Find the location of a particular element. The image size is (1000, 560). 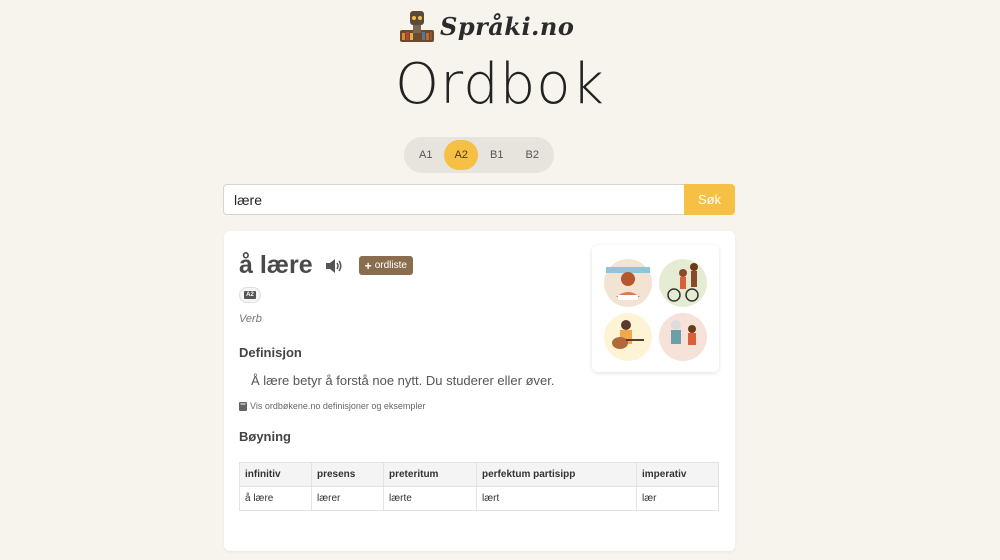

search-bar: Søk is located at coordinates (479, 199).